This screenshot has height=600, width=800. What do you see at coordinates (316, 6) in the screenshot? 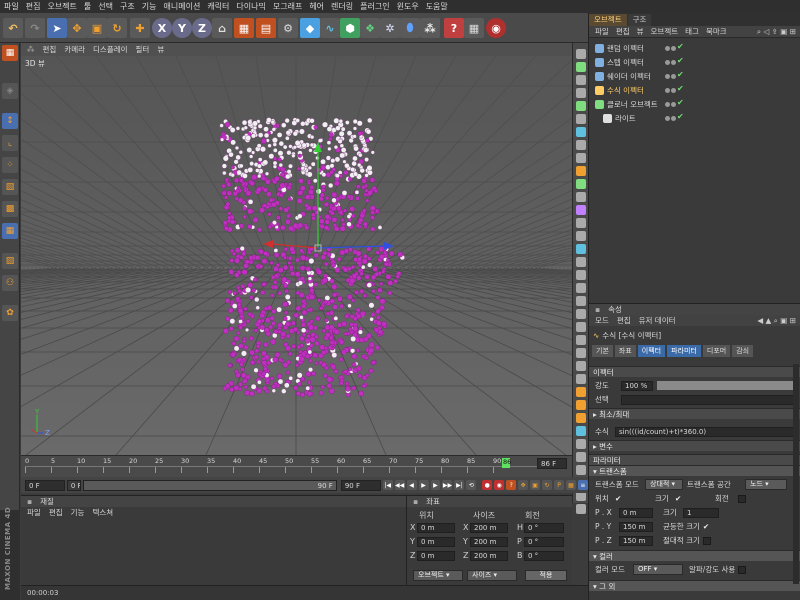
I see `menu-item: 헤어` at bounding box center [316, 6].